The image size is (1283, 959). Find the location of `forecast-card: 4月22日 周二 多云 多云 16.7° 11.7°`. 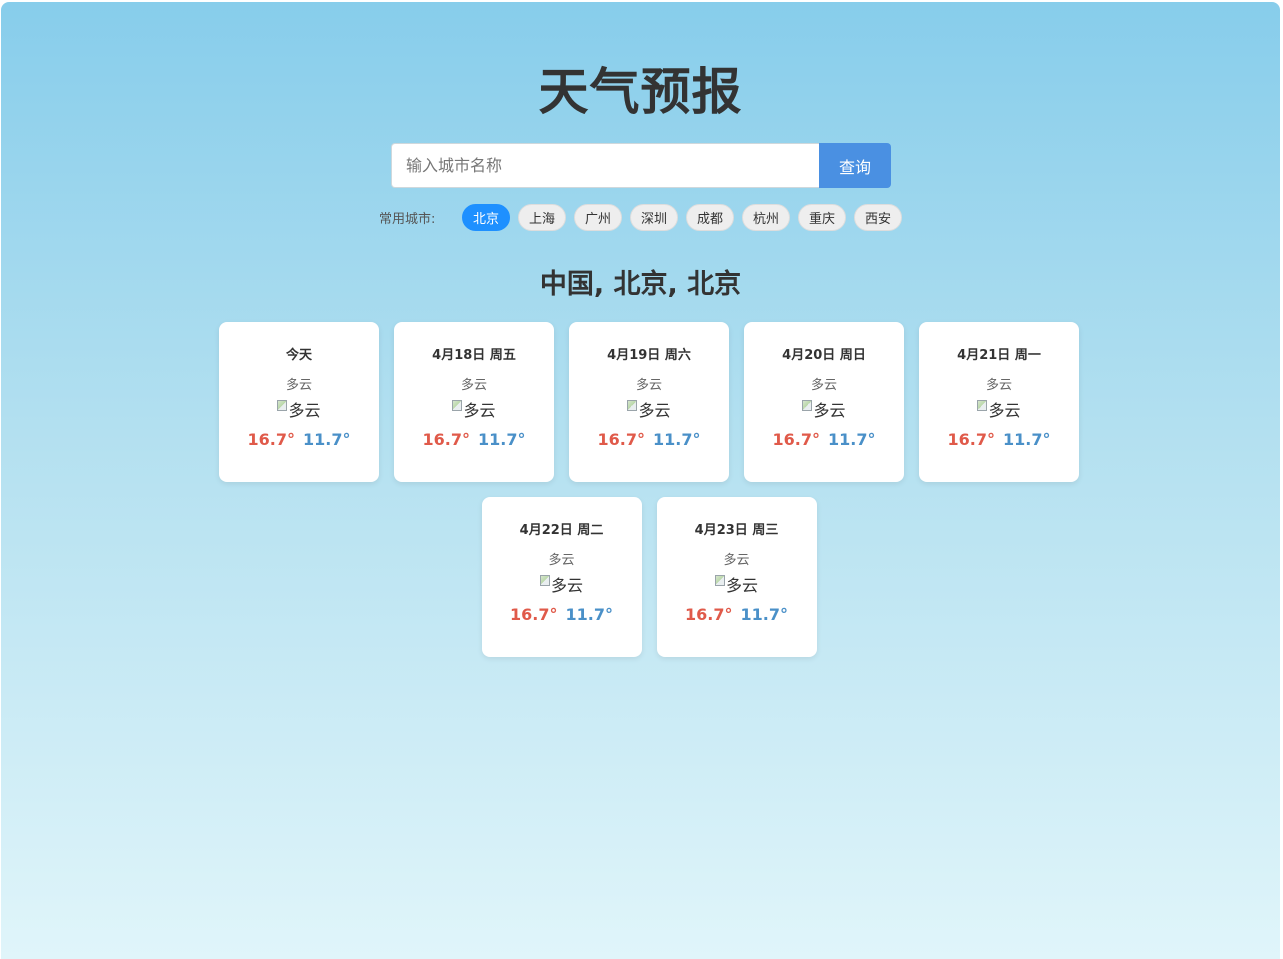

forecast-card: 4月22日 周二 多云 多云 16.7° 11.7° is located at coordinates (561, 577).